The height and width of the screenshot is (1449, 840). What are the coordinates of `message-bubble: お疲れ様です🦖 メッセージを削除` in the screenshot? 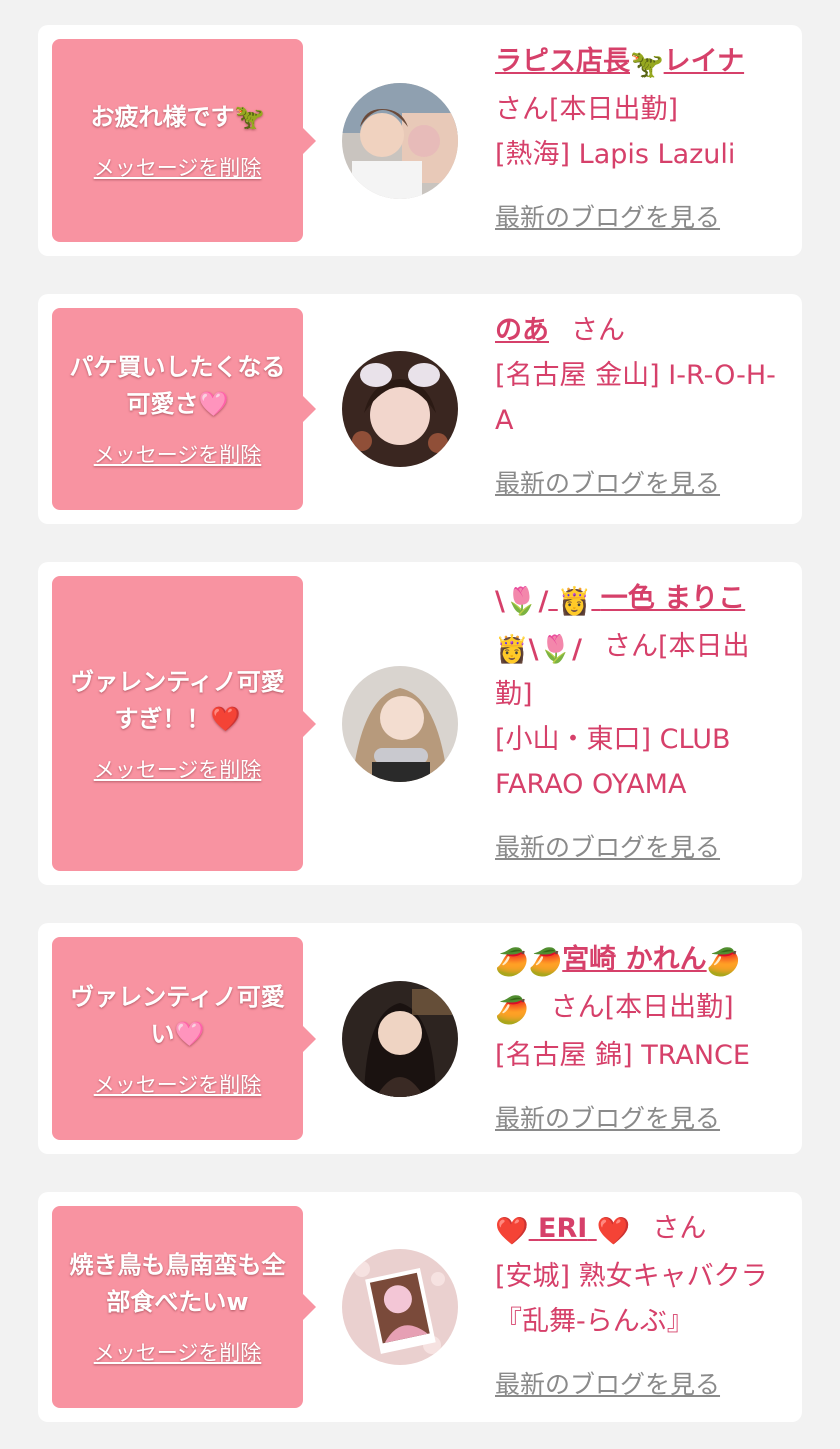 It's located at (184, 140).